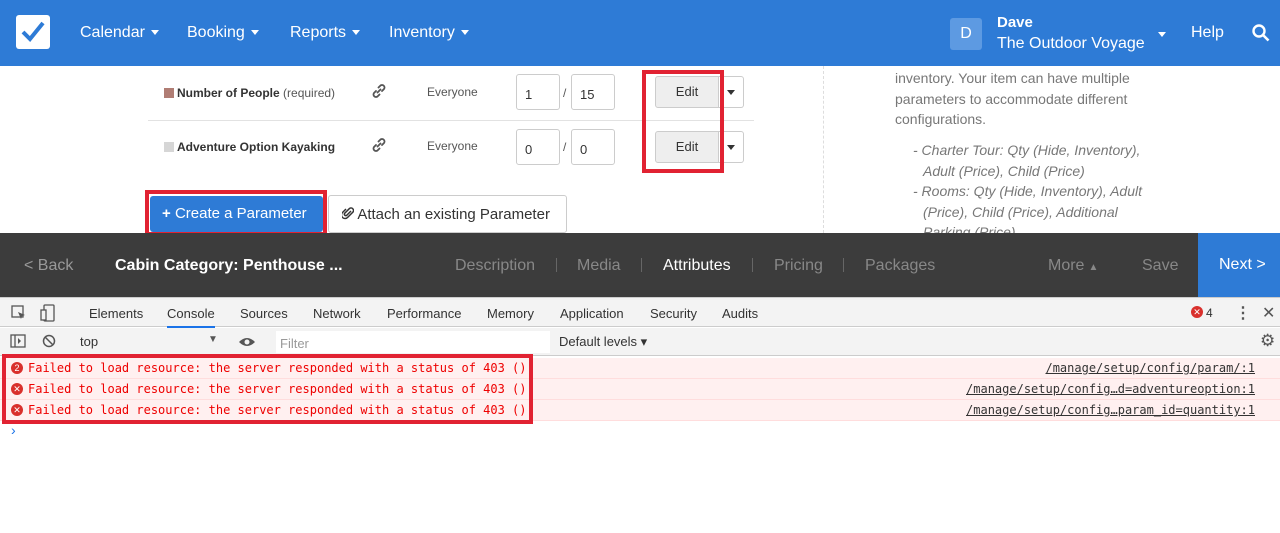  I want to click on app-logo-checkmark-icon, so click(33, 32).